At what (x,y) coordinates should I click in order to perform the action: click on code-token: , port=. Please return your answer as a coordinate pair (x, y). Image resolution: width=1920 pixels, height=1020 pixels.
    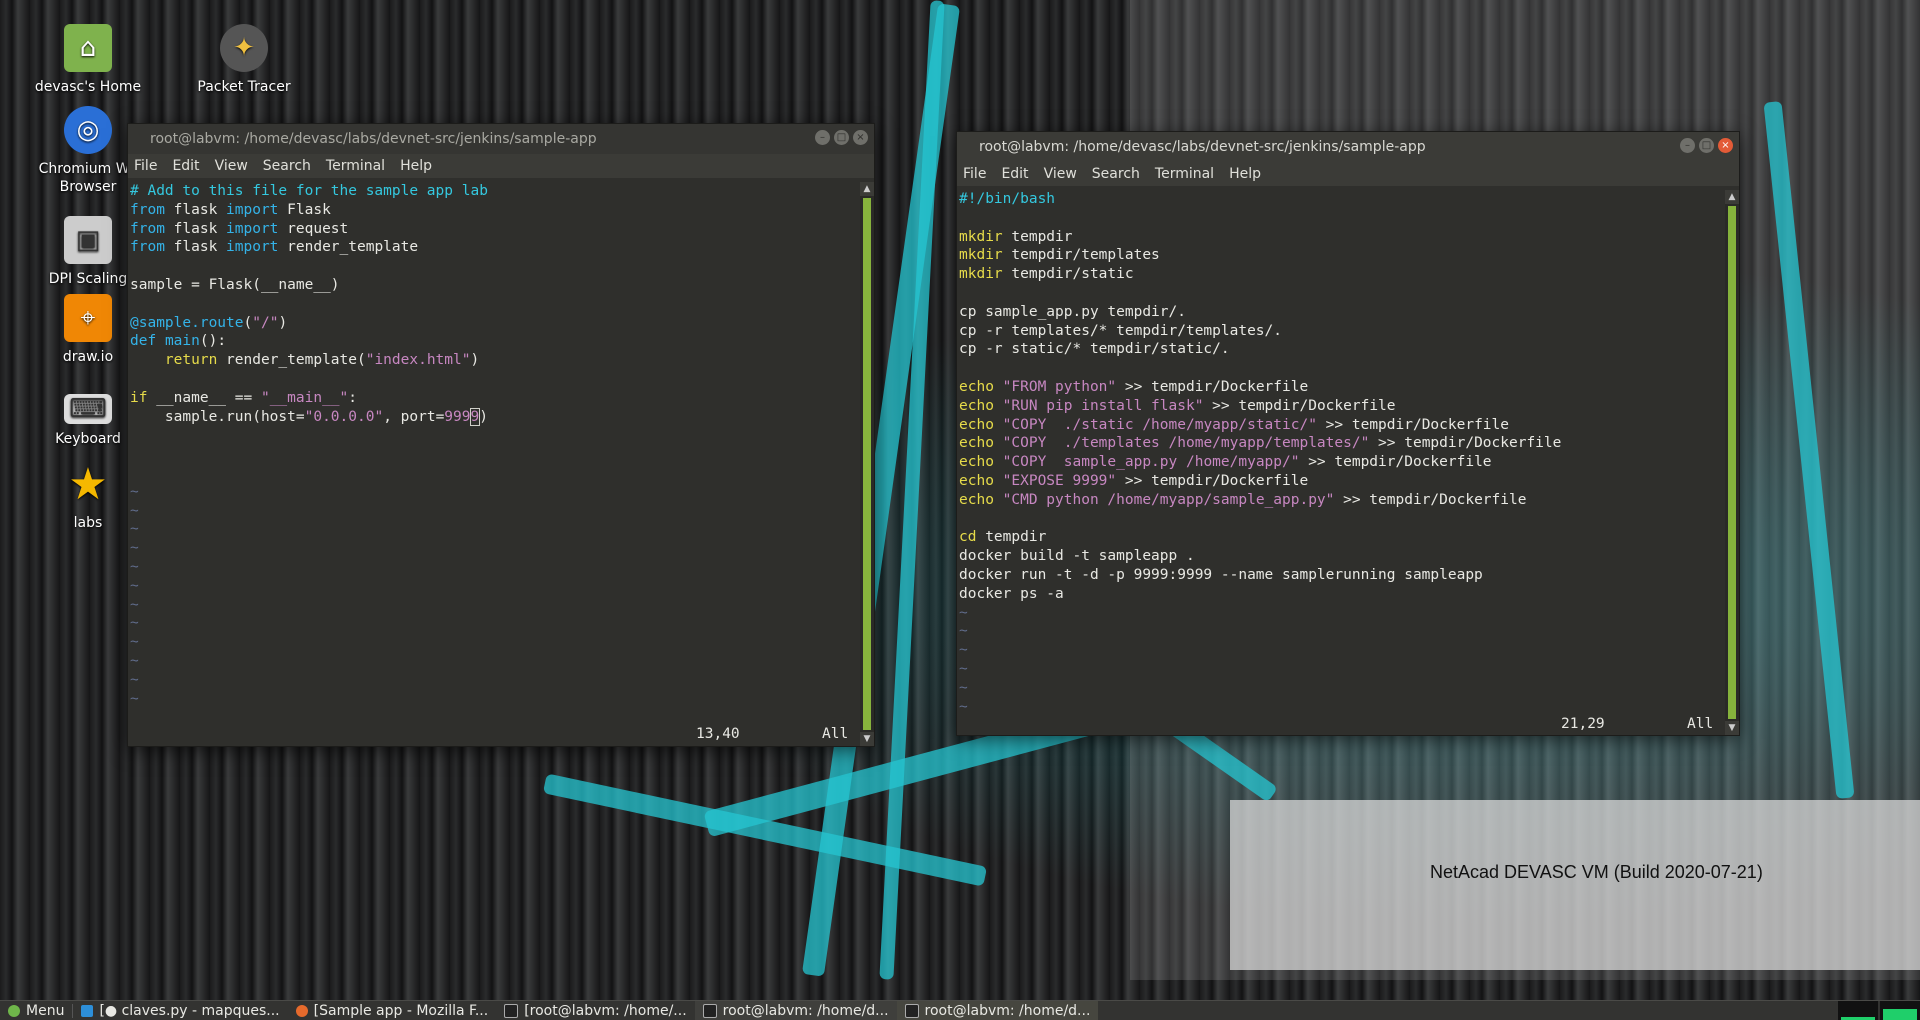
    Looking at the image, I should click on (414, 416).